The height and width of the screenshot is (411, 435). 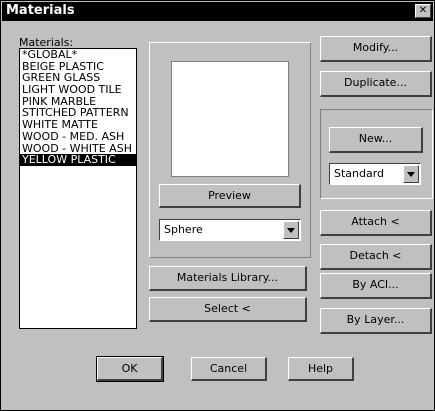 What do you see at coordinates (230, 230) in the screenshot?
I see `preview-shape-select: Sphere` at bounding box center [230, 230].